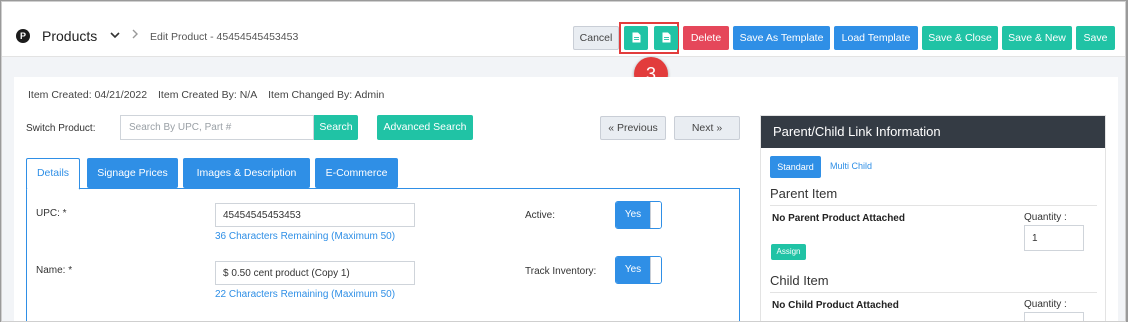 The width and height of the screenshot is (1128, 322). I want to click on name-hint: 22 Characters Remaining (Maximum 50), so click(305, 294).